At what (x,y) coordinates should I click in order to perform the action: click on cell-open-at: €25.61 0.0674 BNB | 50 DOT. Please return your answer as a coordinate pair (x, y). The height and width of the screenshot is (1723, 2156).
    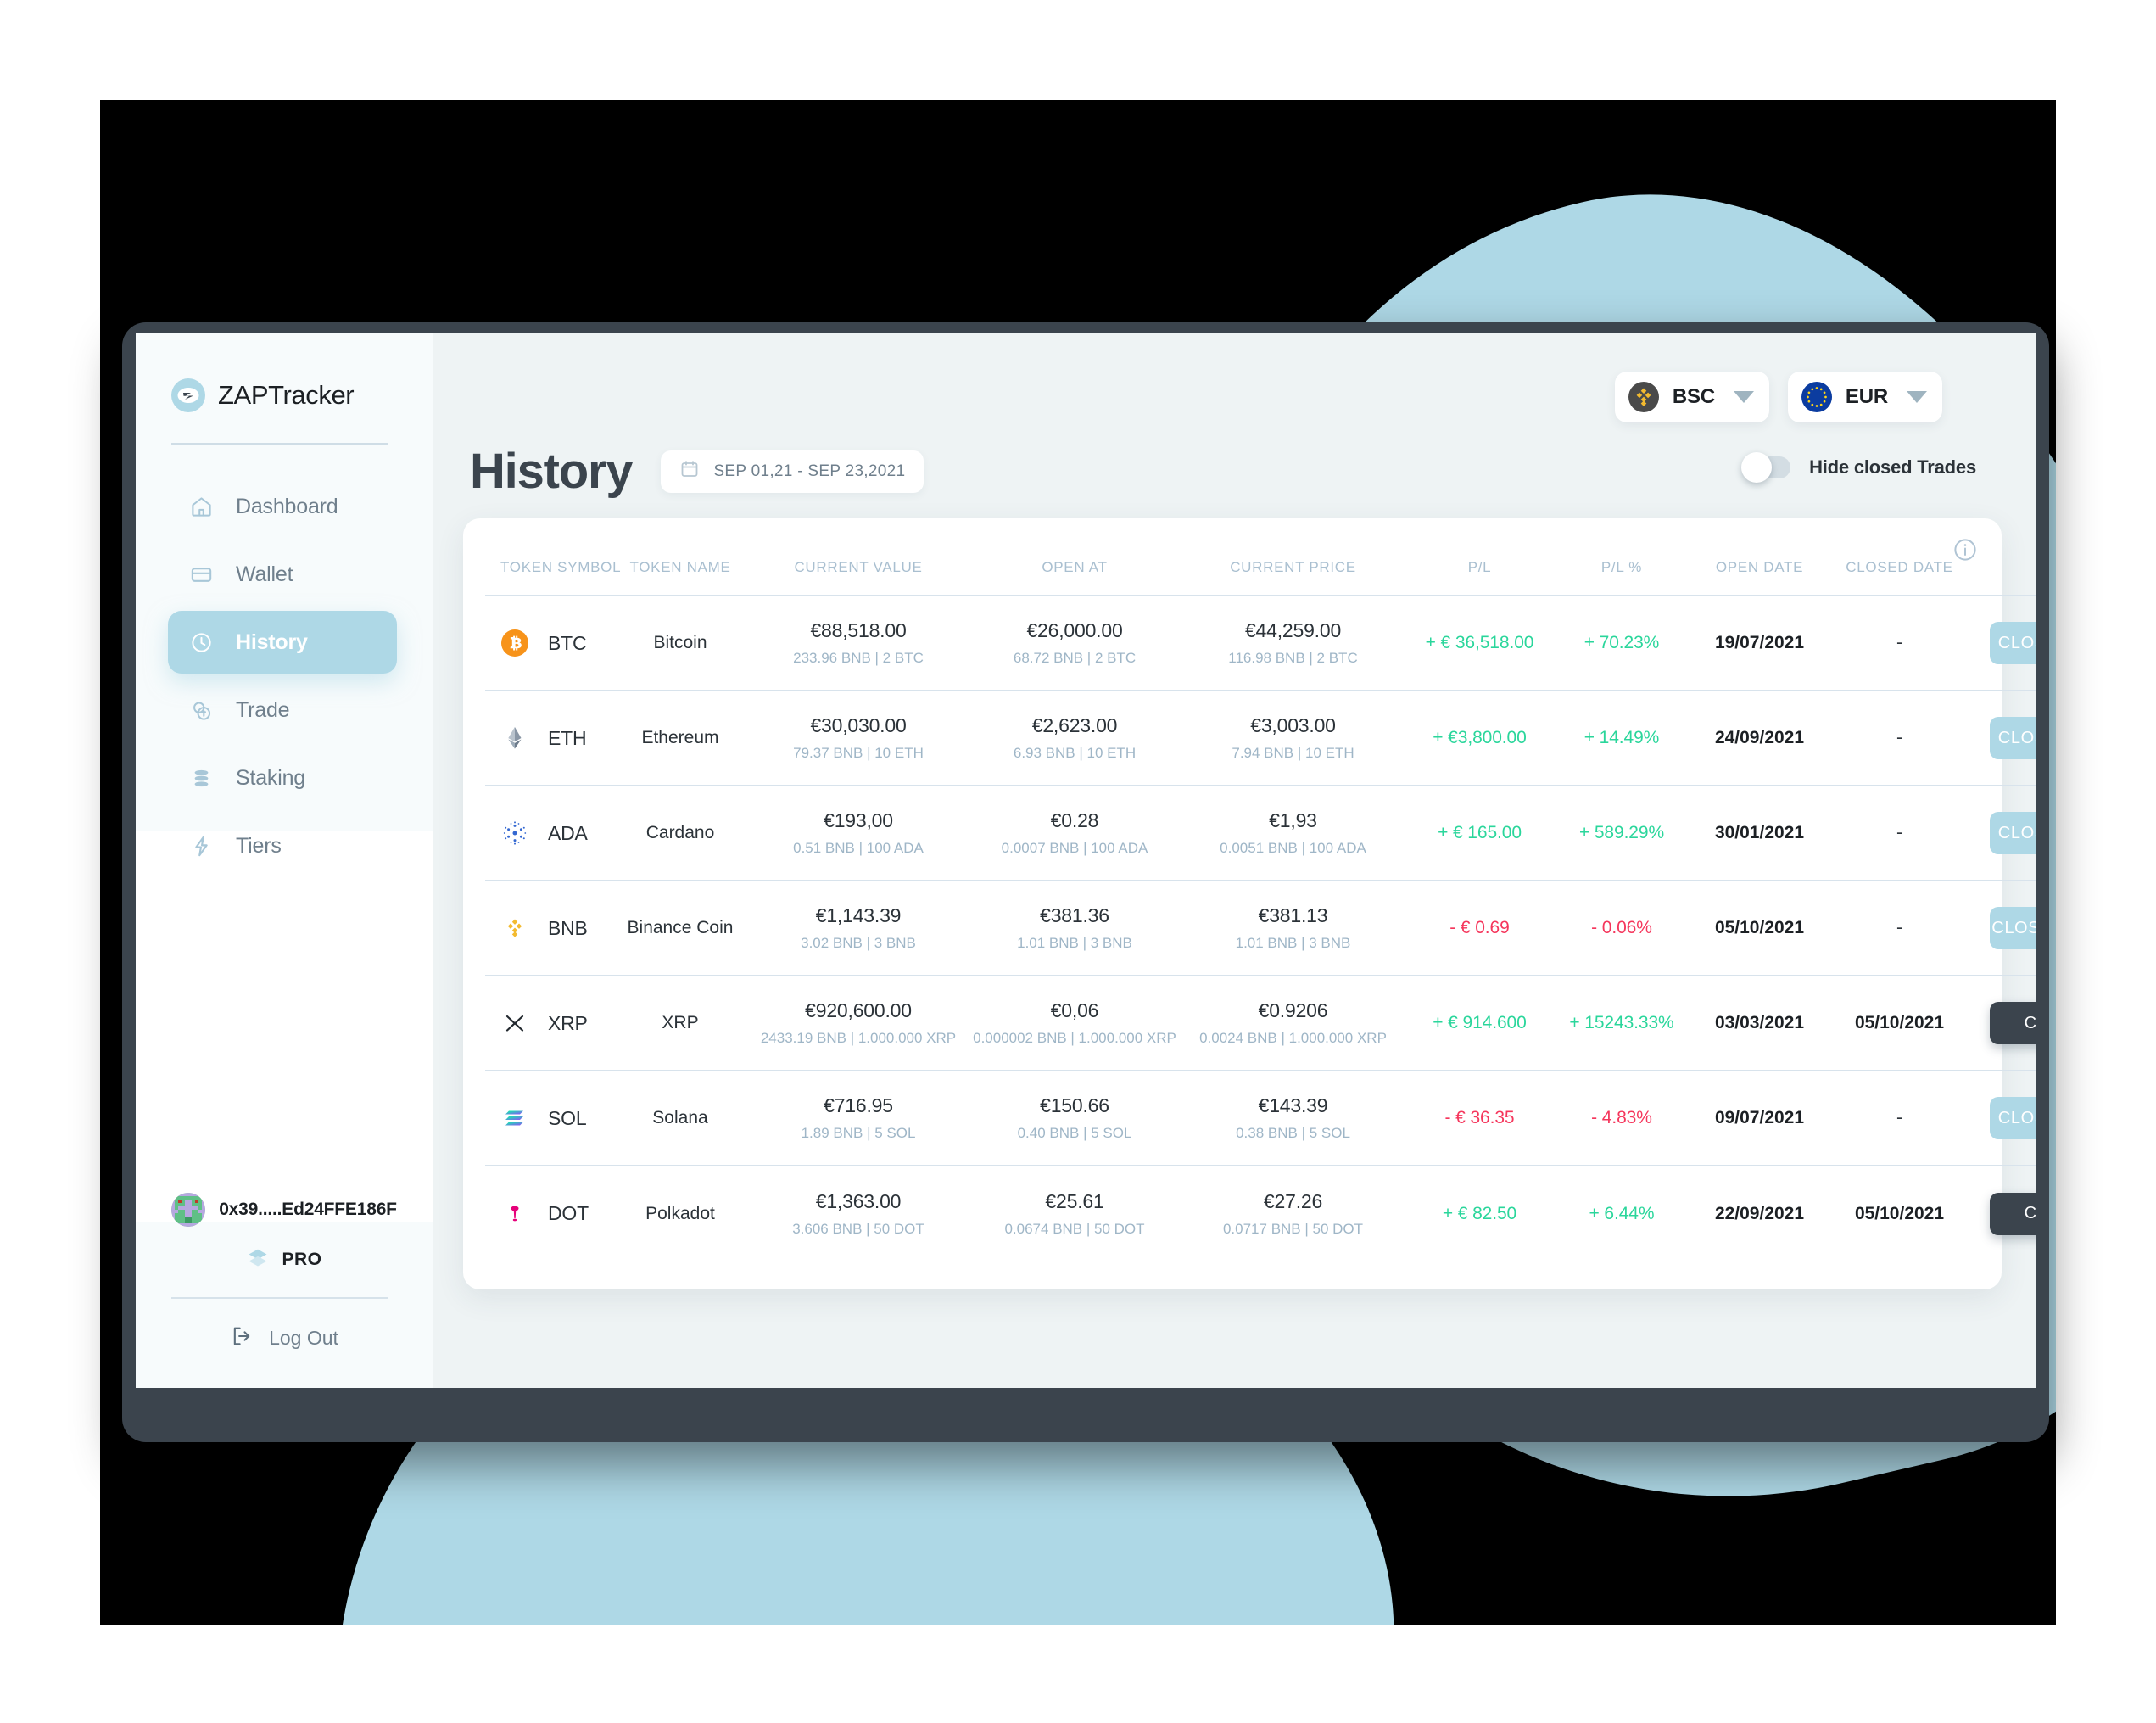
    Looking at the image, I should click on (1075, 1213).